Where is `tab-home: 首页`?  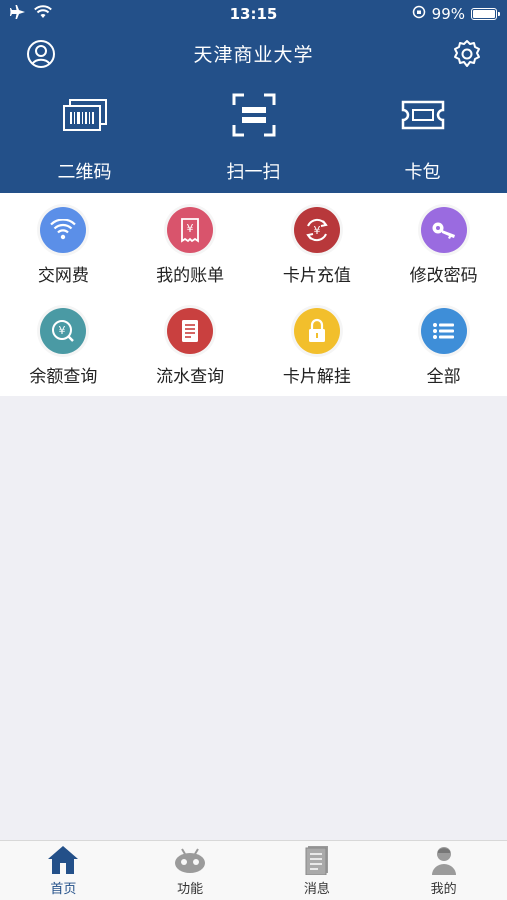
tab-home: 首页 is located at coordinates (63, 870).